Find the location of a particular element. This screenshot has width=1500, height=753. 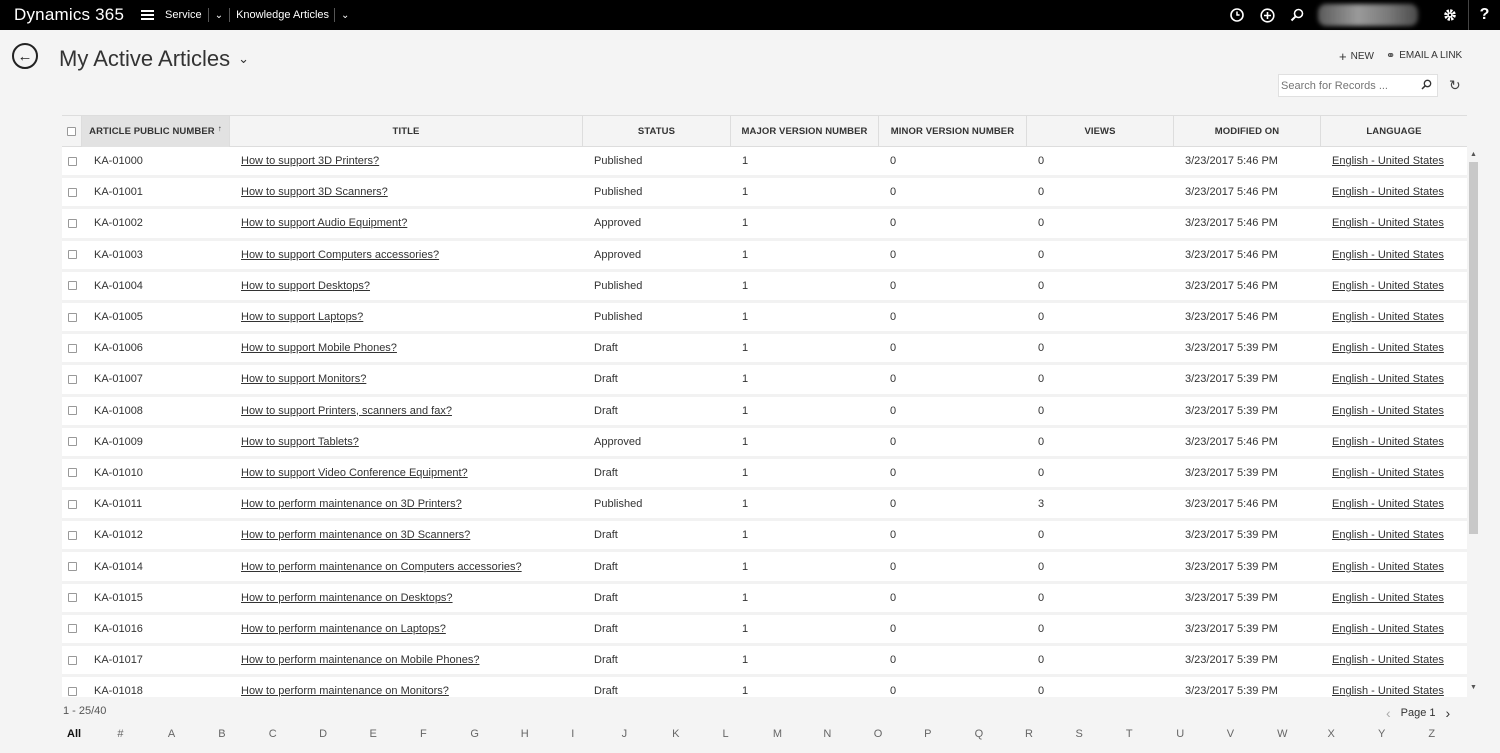

column-header-language: LANGUAGE is located at coordinates (1394, 131).